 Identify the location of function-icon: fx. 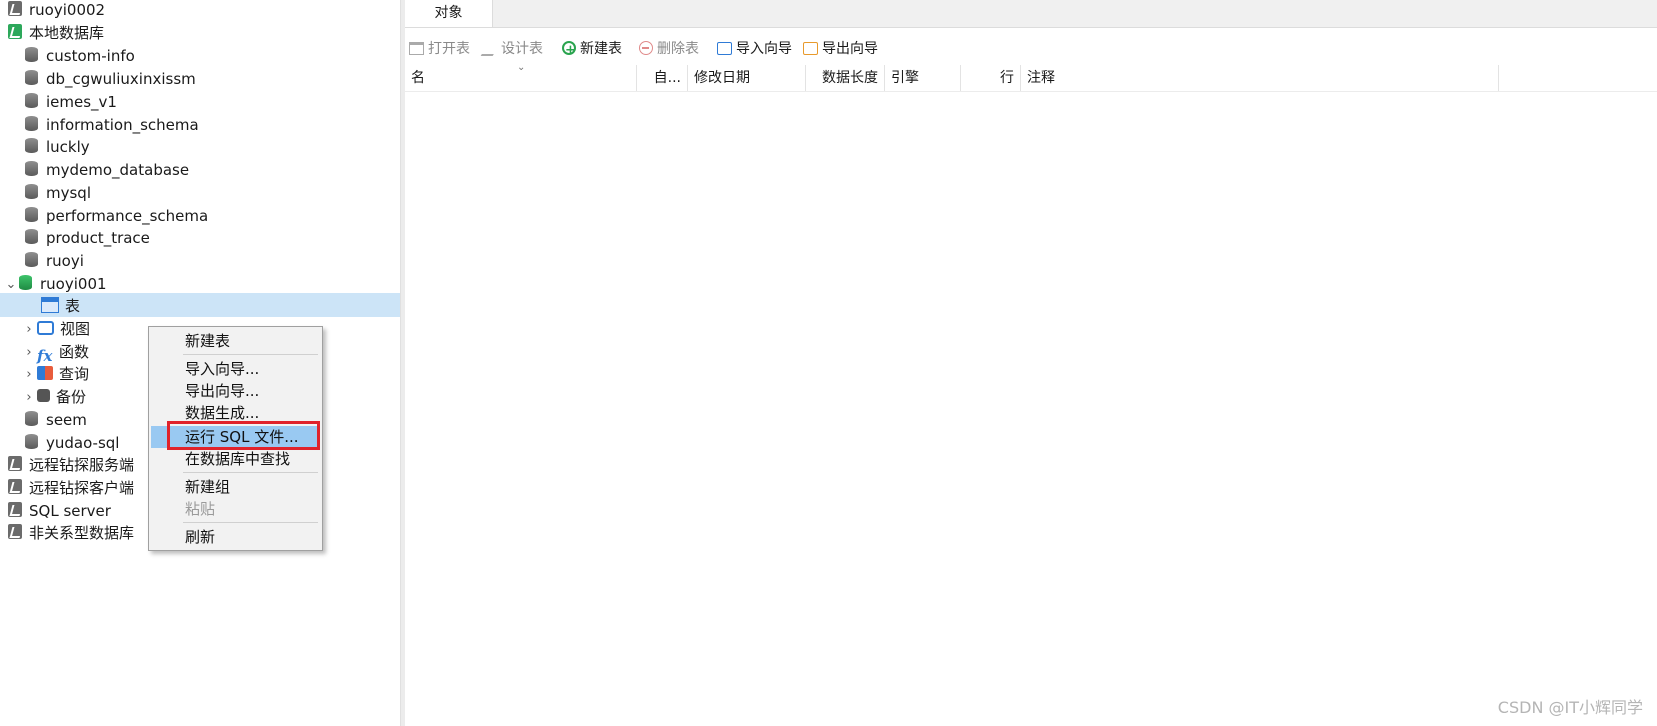
(45, 355).